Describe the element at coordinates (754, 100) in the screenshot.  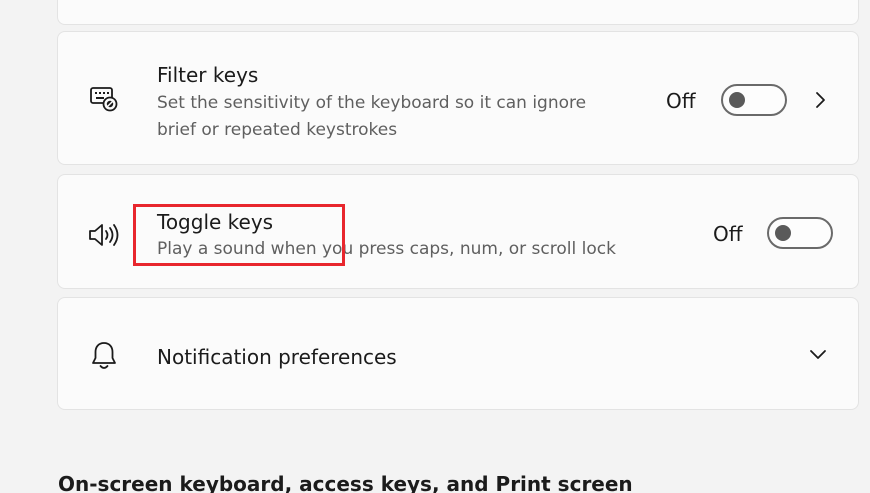
I see `filter-keys-toggle` at that location.